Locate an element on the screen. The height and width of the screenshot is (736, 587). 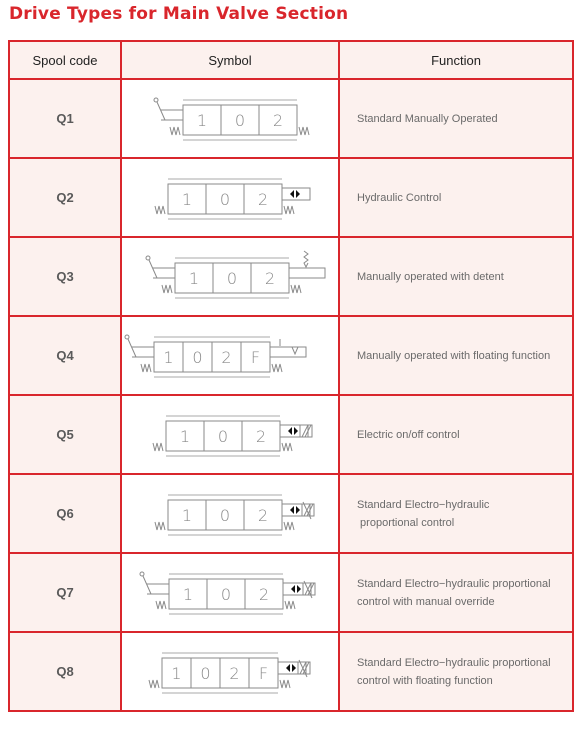
function-description: Hydraulic Control is located at coordinates (456, 197).